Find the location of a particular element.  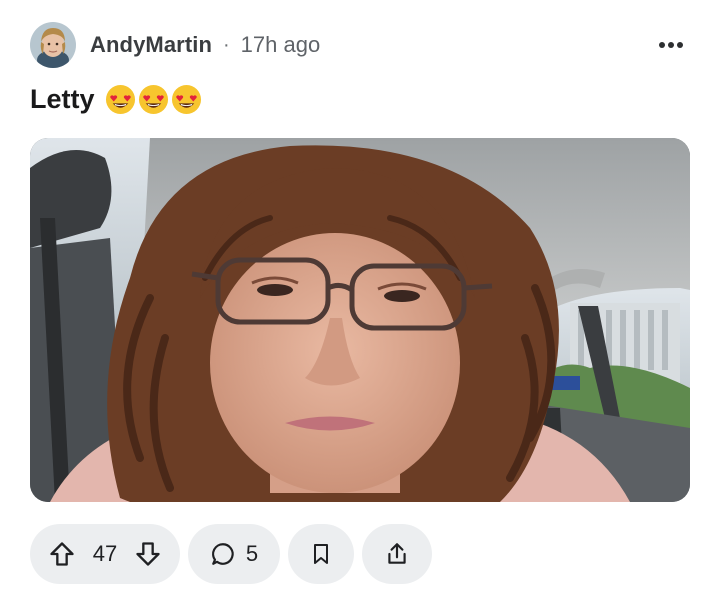

author-username: AndyMartin is located at coordinates (151, 45).